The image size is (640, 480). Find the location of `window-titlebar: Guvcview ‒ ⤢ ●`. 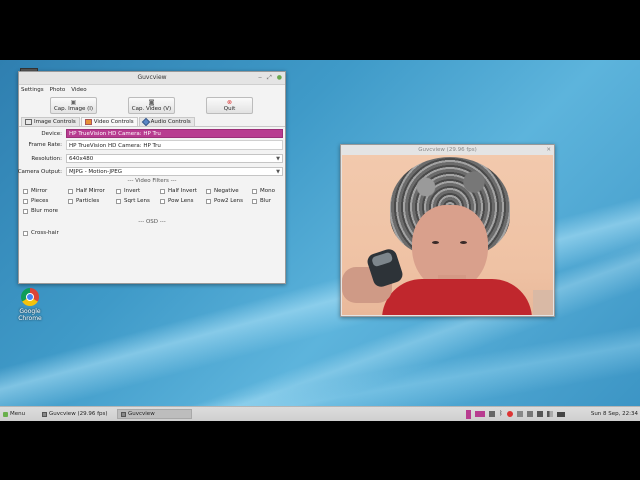

window-titlebar: Guvcview ‒ ⤢ ● is located at coordinates (152, 78).